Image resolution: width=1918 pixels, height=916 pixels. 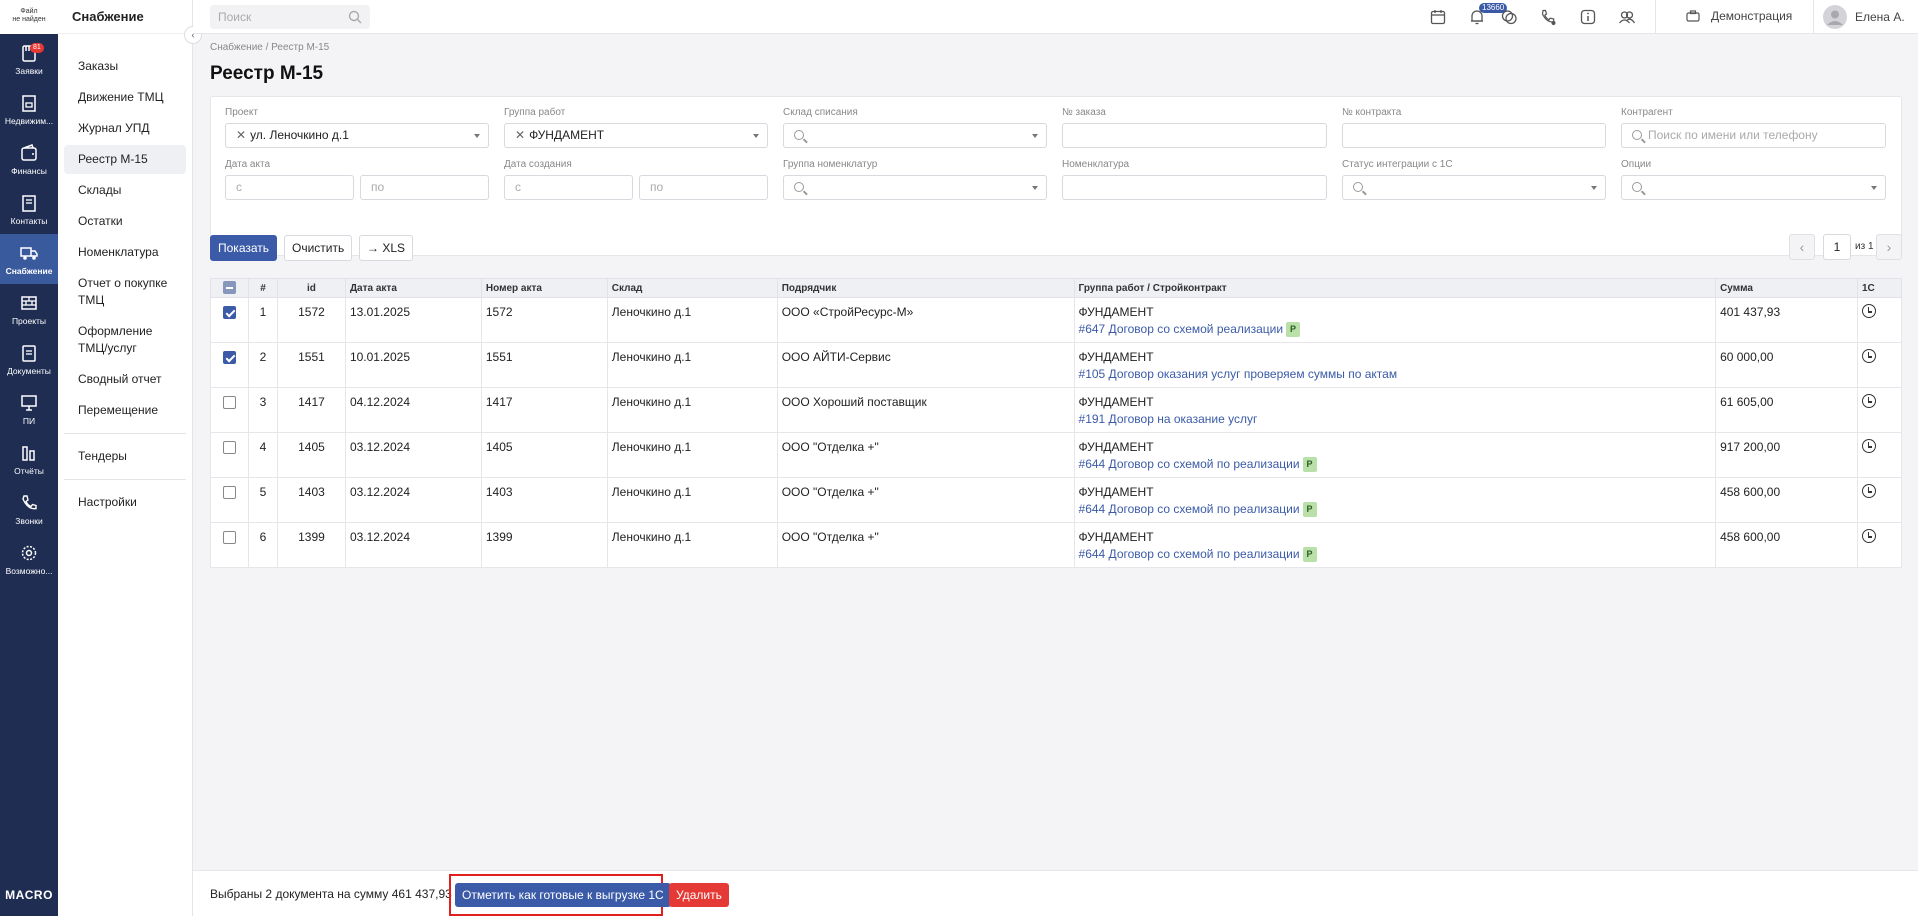 I want to click on subnav-item: Отчет о покупке ТМЦ, so click(x=125, y=292).